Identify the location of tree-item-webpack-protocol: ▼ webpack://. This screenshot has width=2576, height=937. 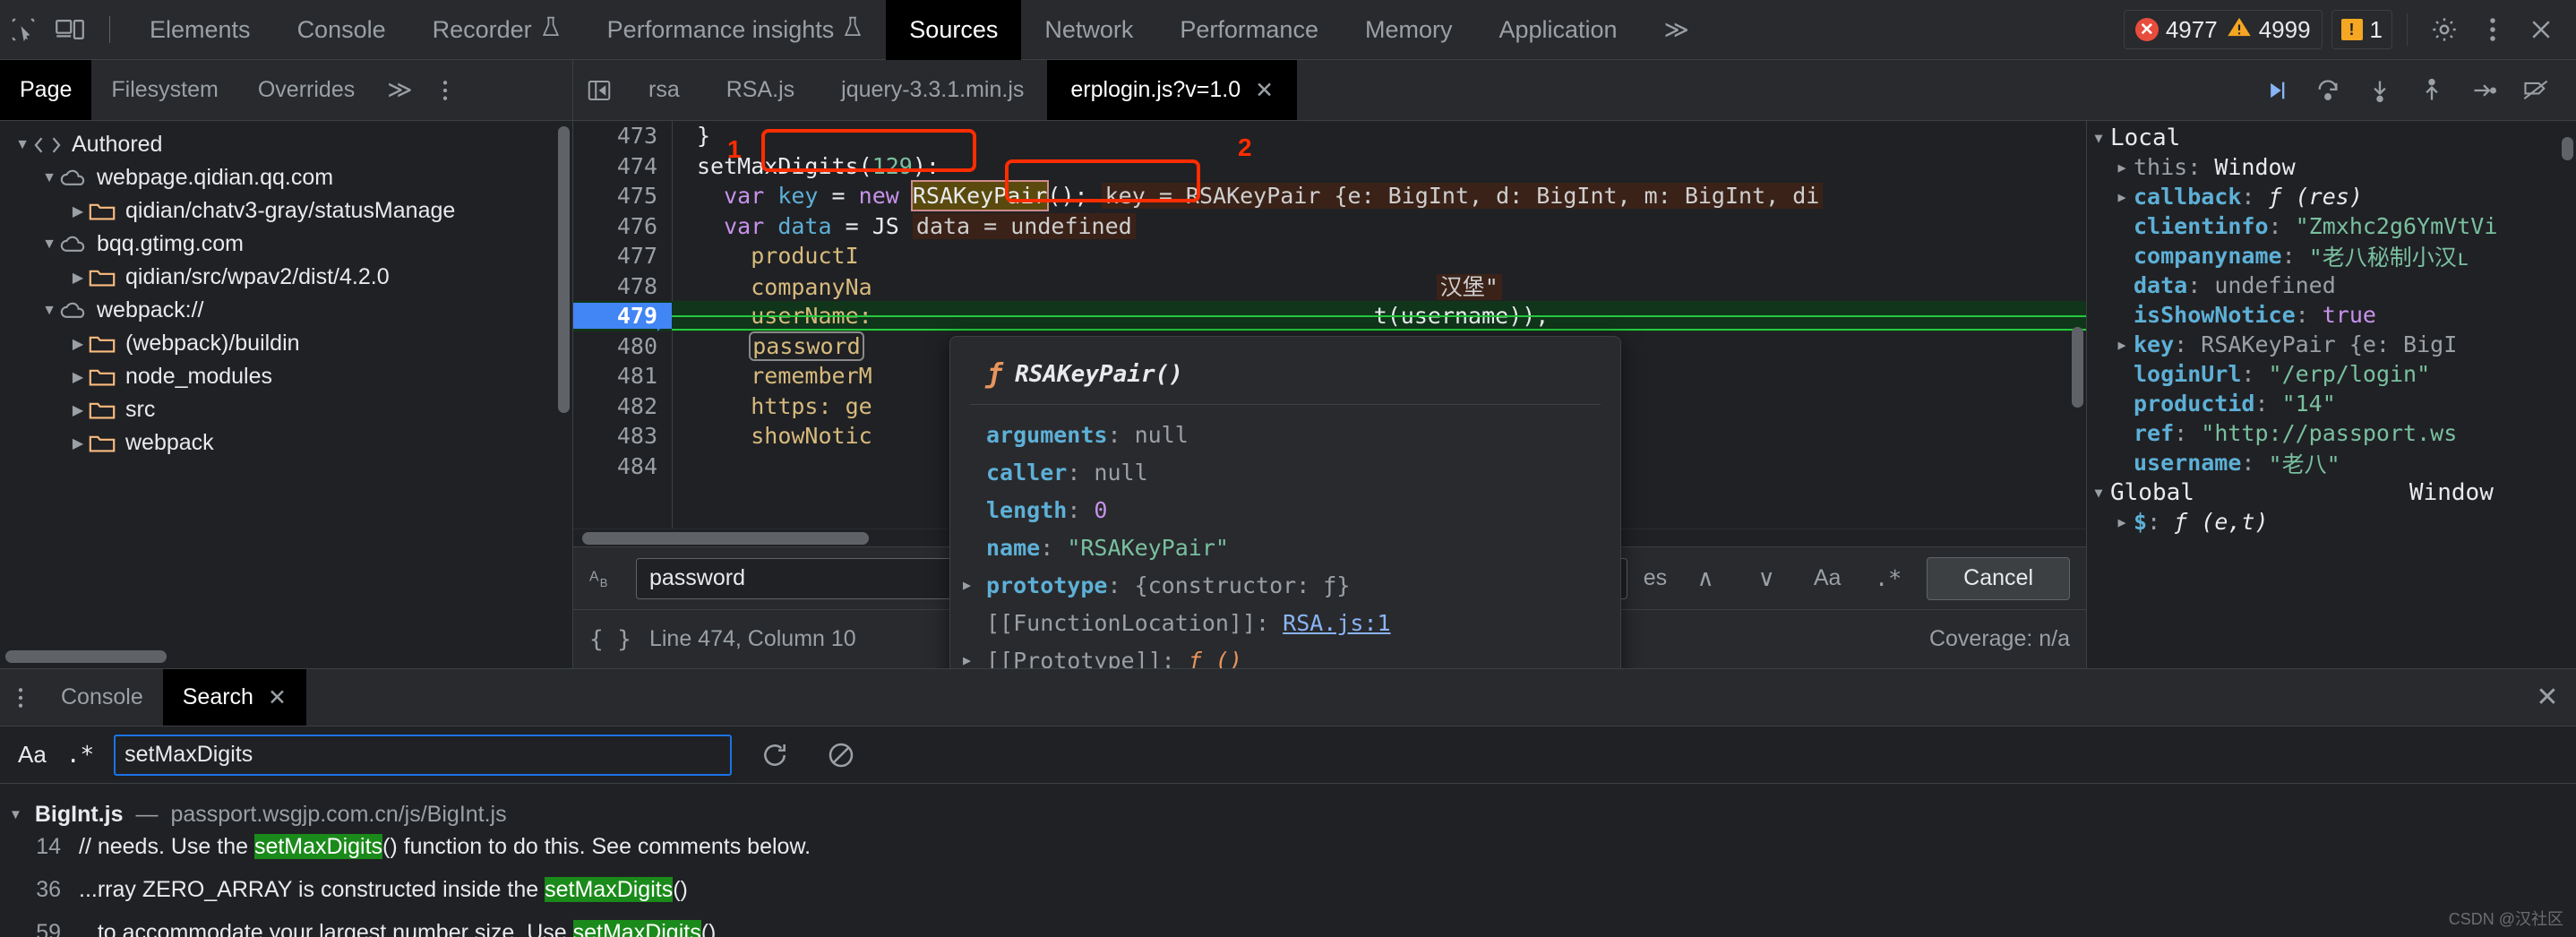
(286, 311).